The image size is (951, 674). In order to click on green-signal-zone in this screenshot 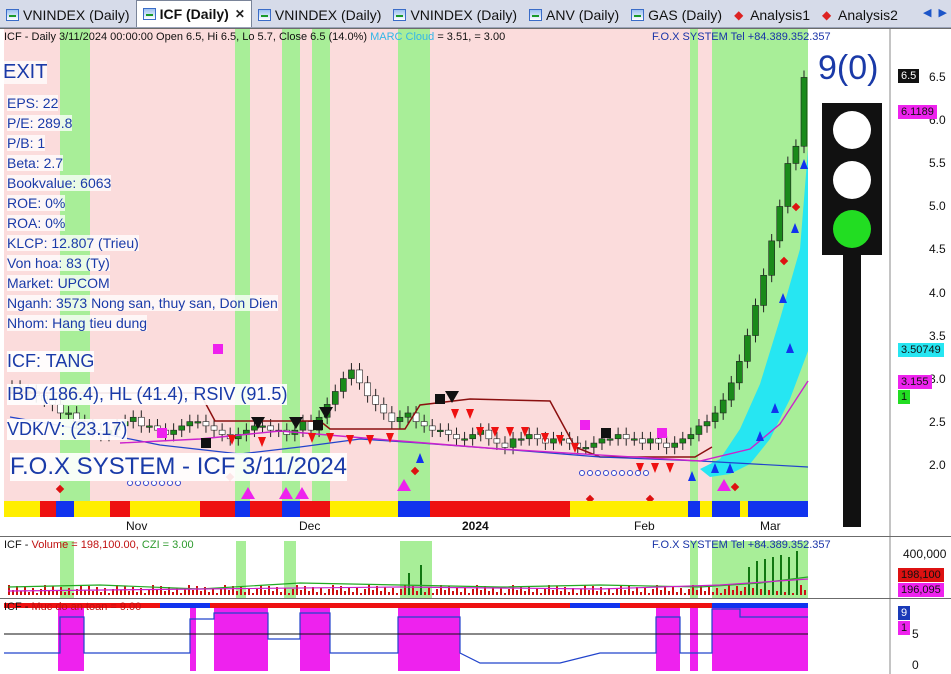, I will do `click(414, 265)`.